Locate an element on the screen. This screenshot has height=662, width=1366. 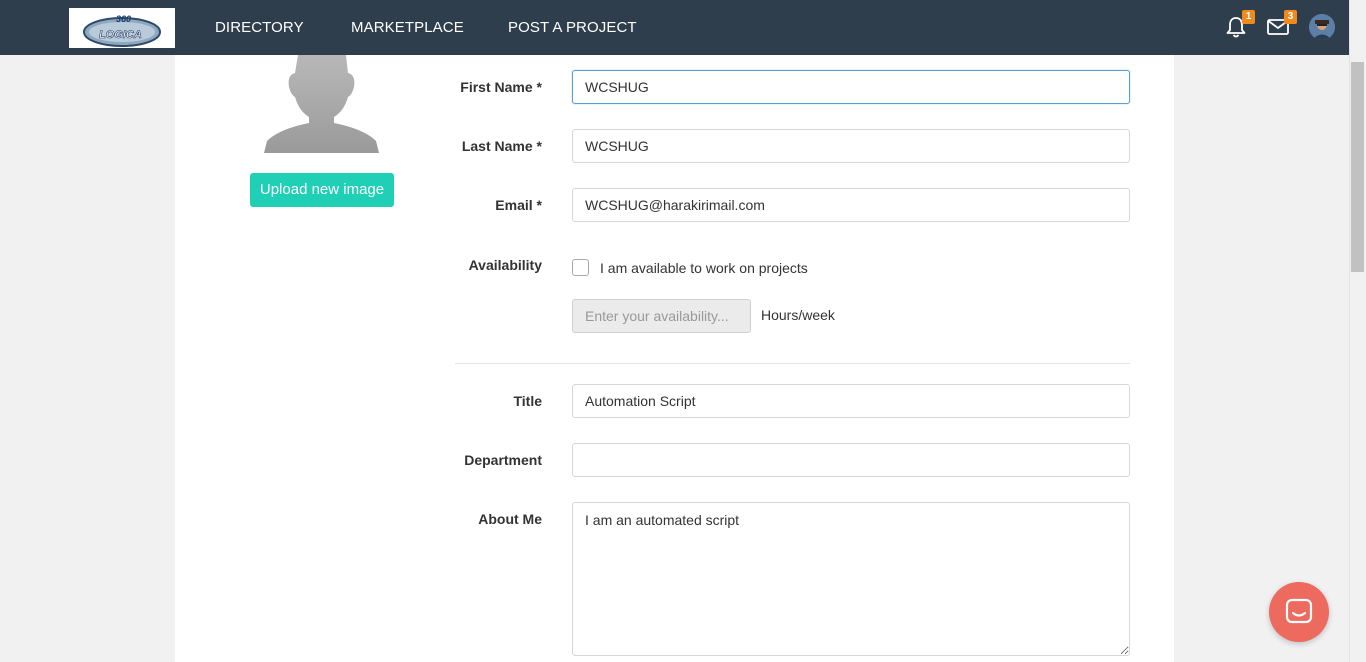
logo: 360 LOGICA is located at coordinates (122, 28).